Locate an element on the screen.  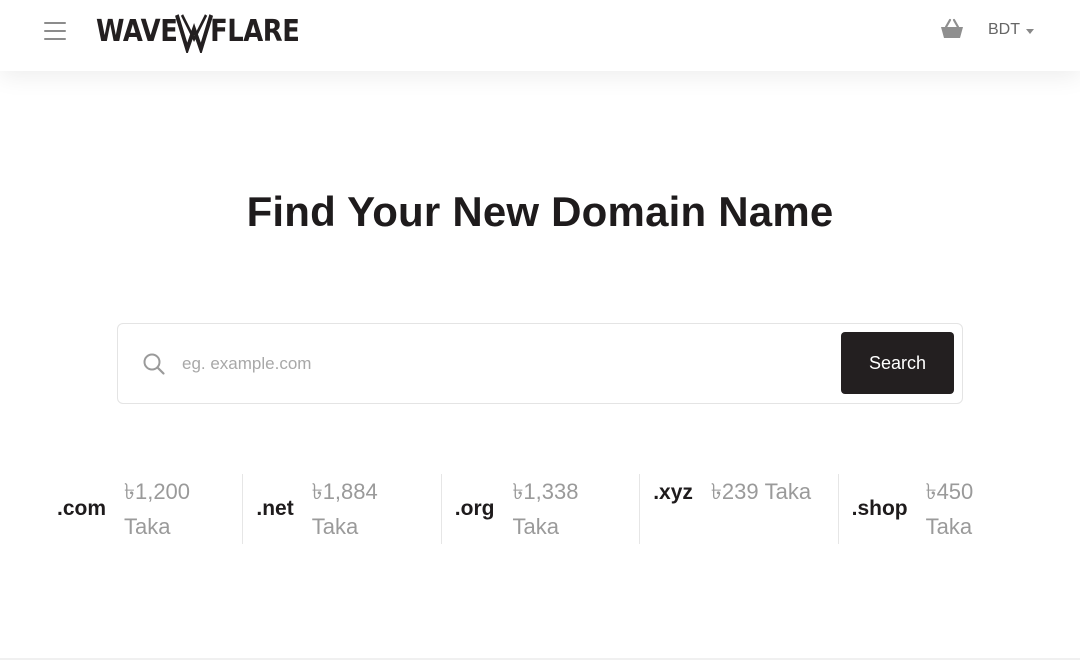
tld-item-org: .org ৳1,338 Taka is located at coordinates (539, 509).